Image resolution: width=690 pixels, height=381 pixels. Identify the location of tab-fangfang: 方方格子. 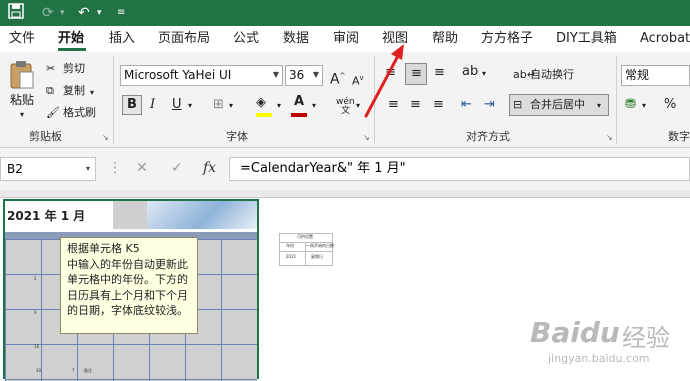
(507, 39).